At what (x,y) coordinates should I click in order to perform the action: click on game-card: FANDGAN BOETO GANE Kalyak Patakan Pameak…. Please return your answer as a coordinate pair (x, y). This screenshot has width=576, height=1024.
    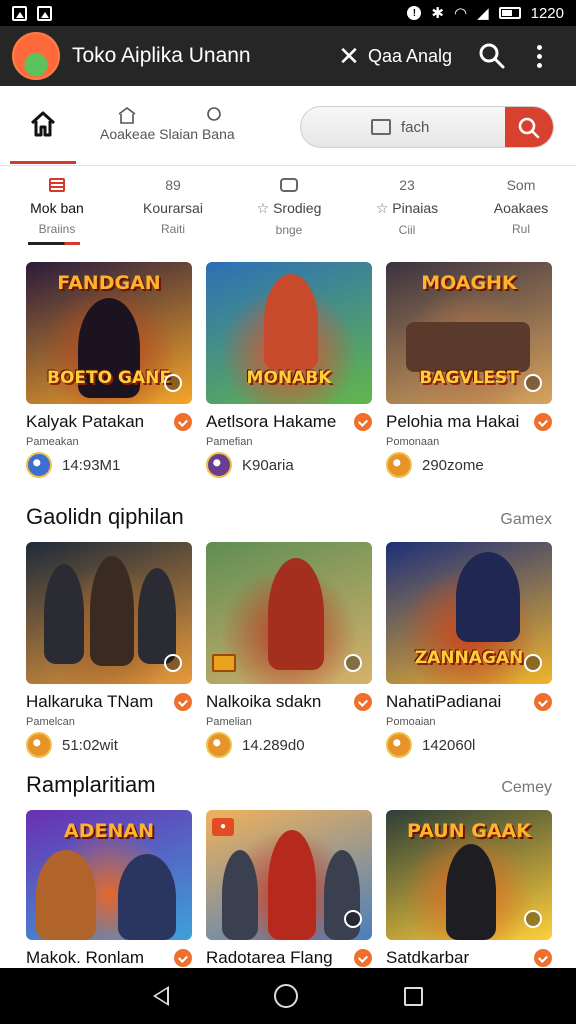
    Looking at the image, I should click on (109, 370).